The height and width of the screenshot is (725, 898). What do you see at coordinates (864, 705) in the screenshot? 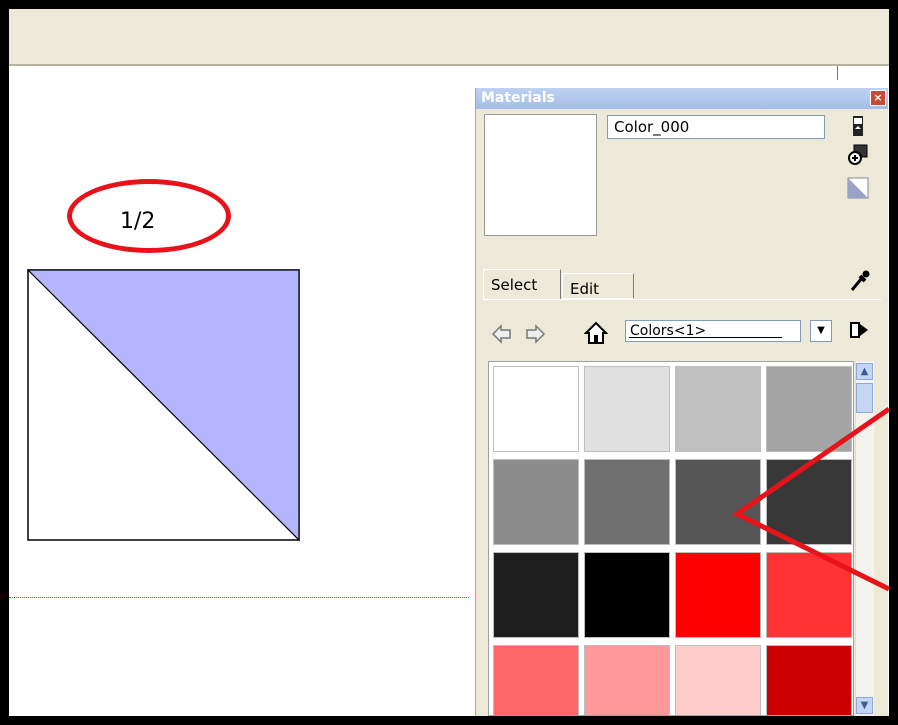
I see `scroll-down-icon: ▼` at bounding box center [864, 705].